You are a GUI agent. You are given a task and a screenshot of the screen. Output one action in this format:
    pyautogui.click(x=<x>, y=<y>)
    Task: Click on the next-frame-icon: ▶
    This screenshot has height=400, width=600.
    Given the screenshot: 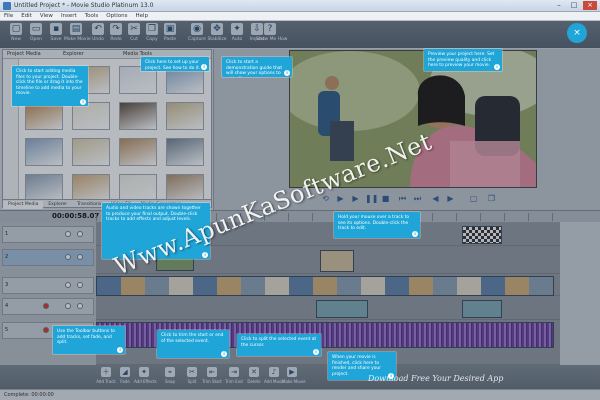 What is the action you would take?
    pyautogui.click(x=450, y=198)
    